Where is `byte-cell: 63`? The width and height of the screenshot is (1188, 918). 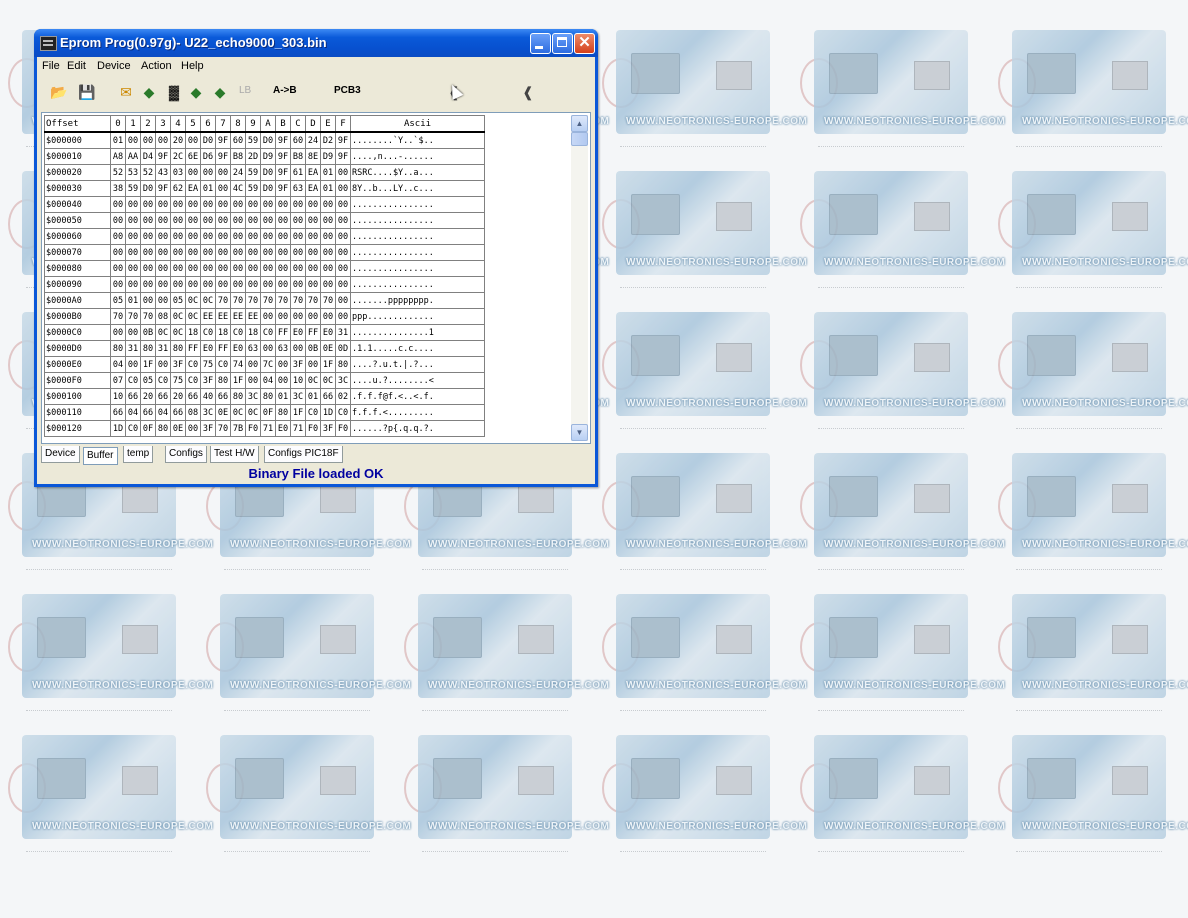 byte-cell: 63 is located at coordinates (283, 348).